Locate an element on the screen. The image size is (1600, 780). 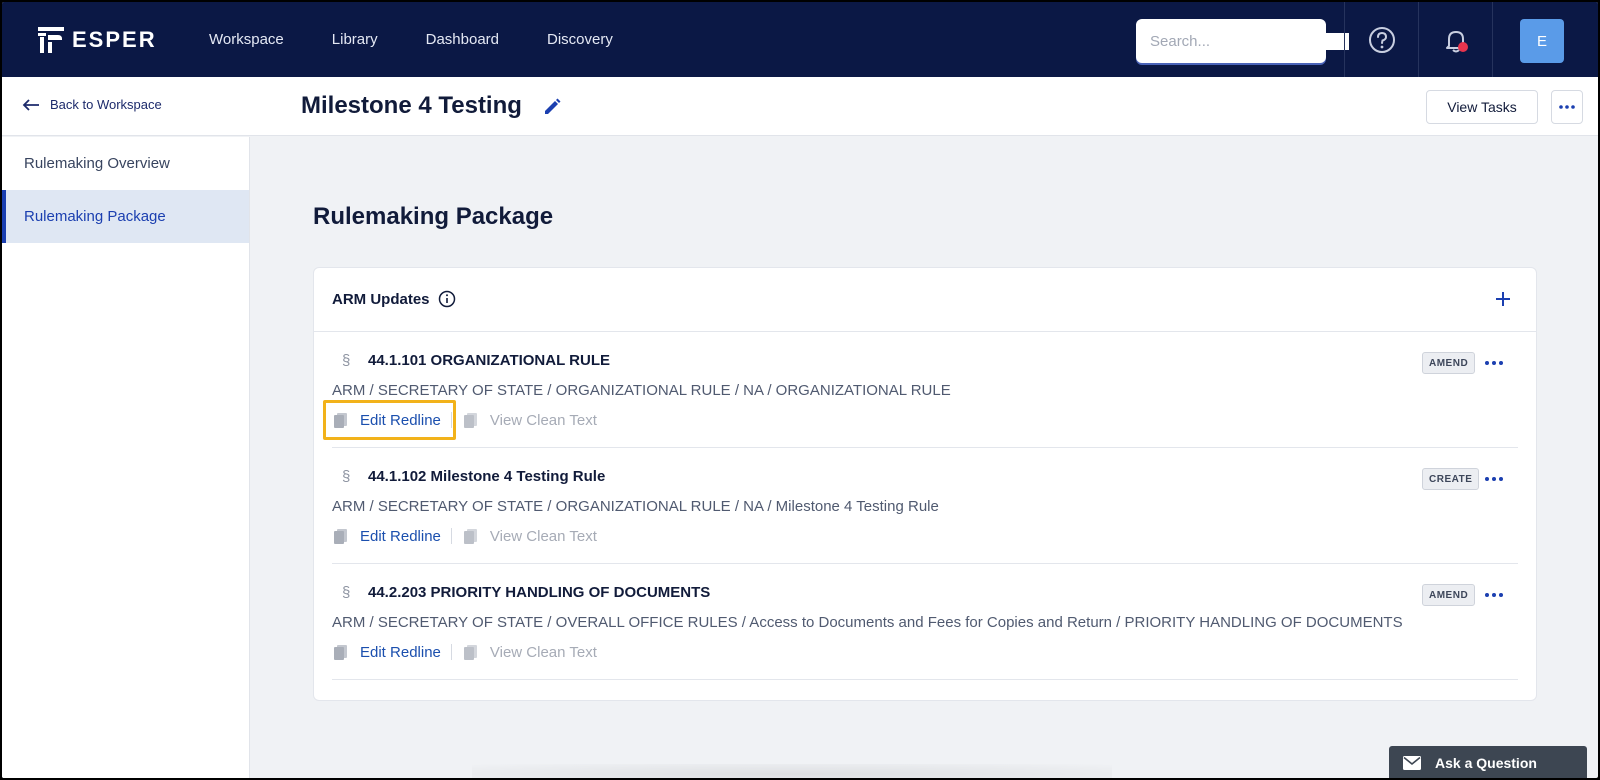
plus-icon is located at coordinates (1503, 299).